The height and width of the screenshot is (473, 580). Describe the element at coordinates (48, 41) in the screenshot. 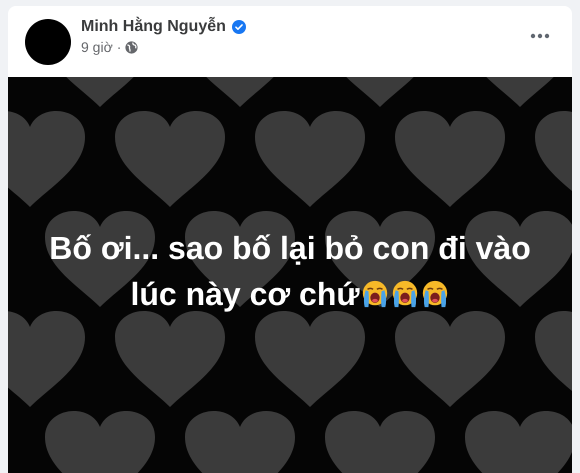

I see `avatar` at that location.